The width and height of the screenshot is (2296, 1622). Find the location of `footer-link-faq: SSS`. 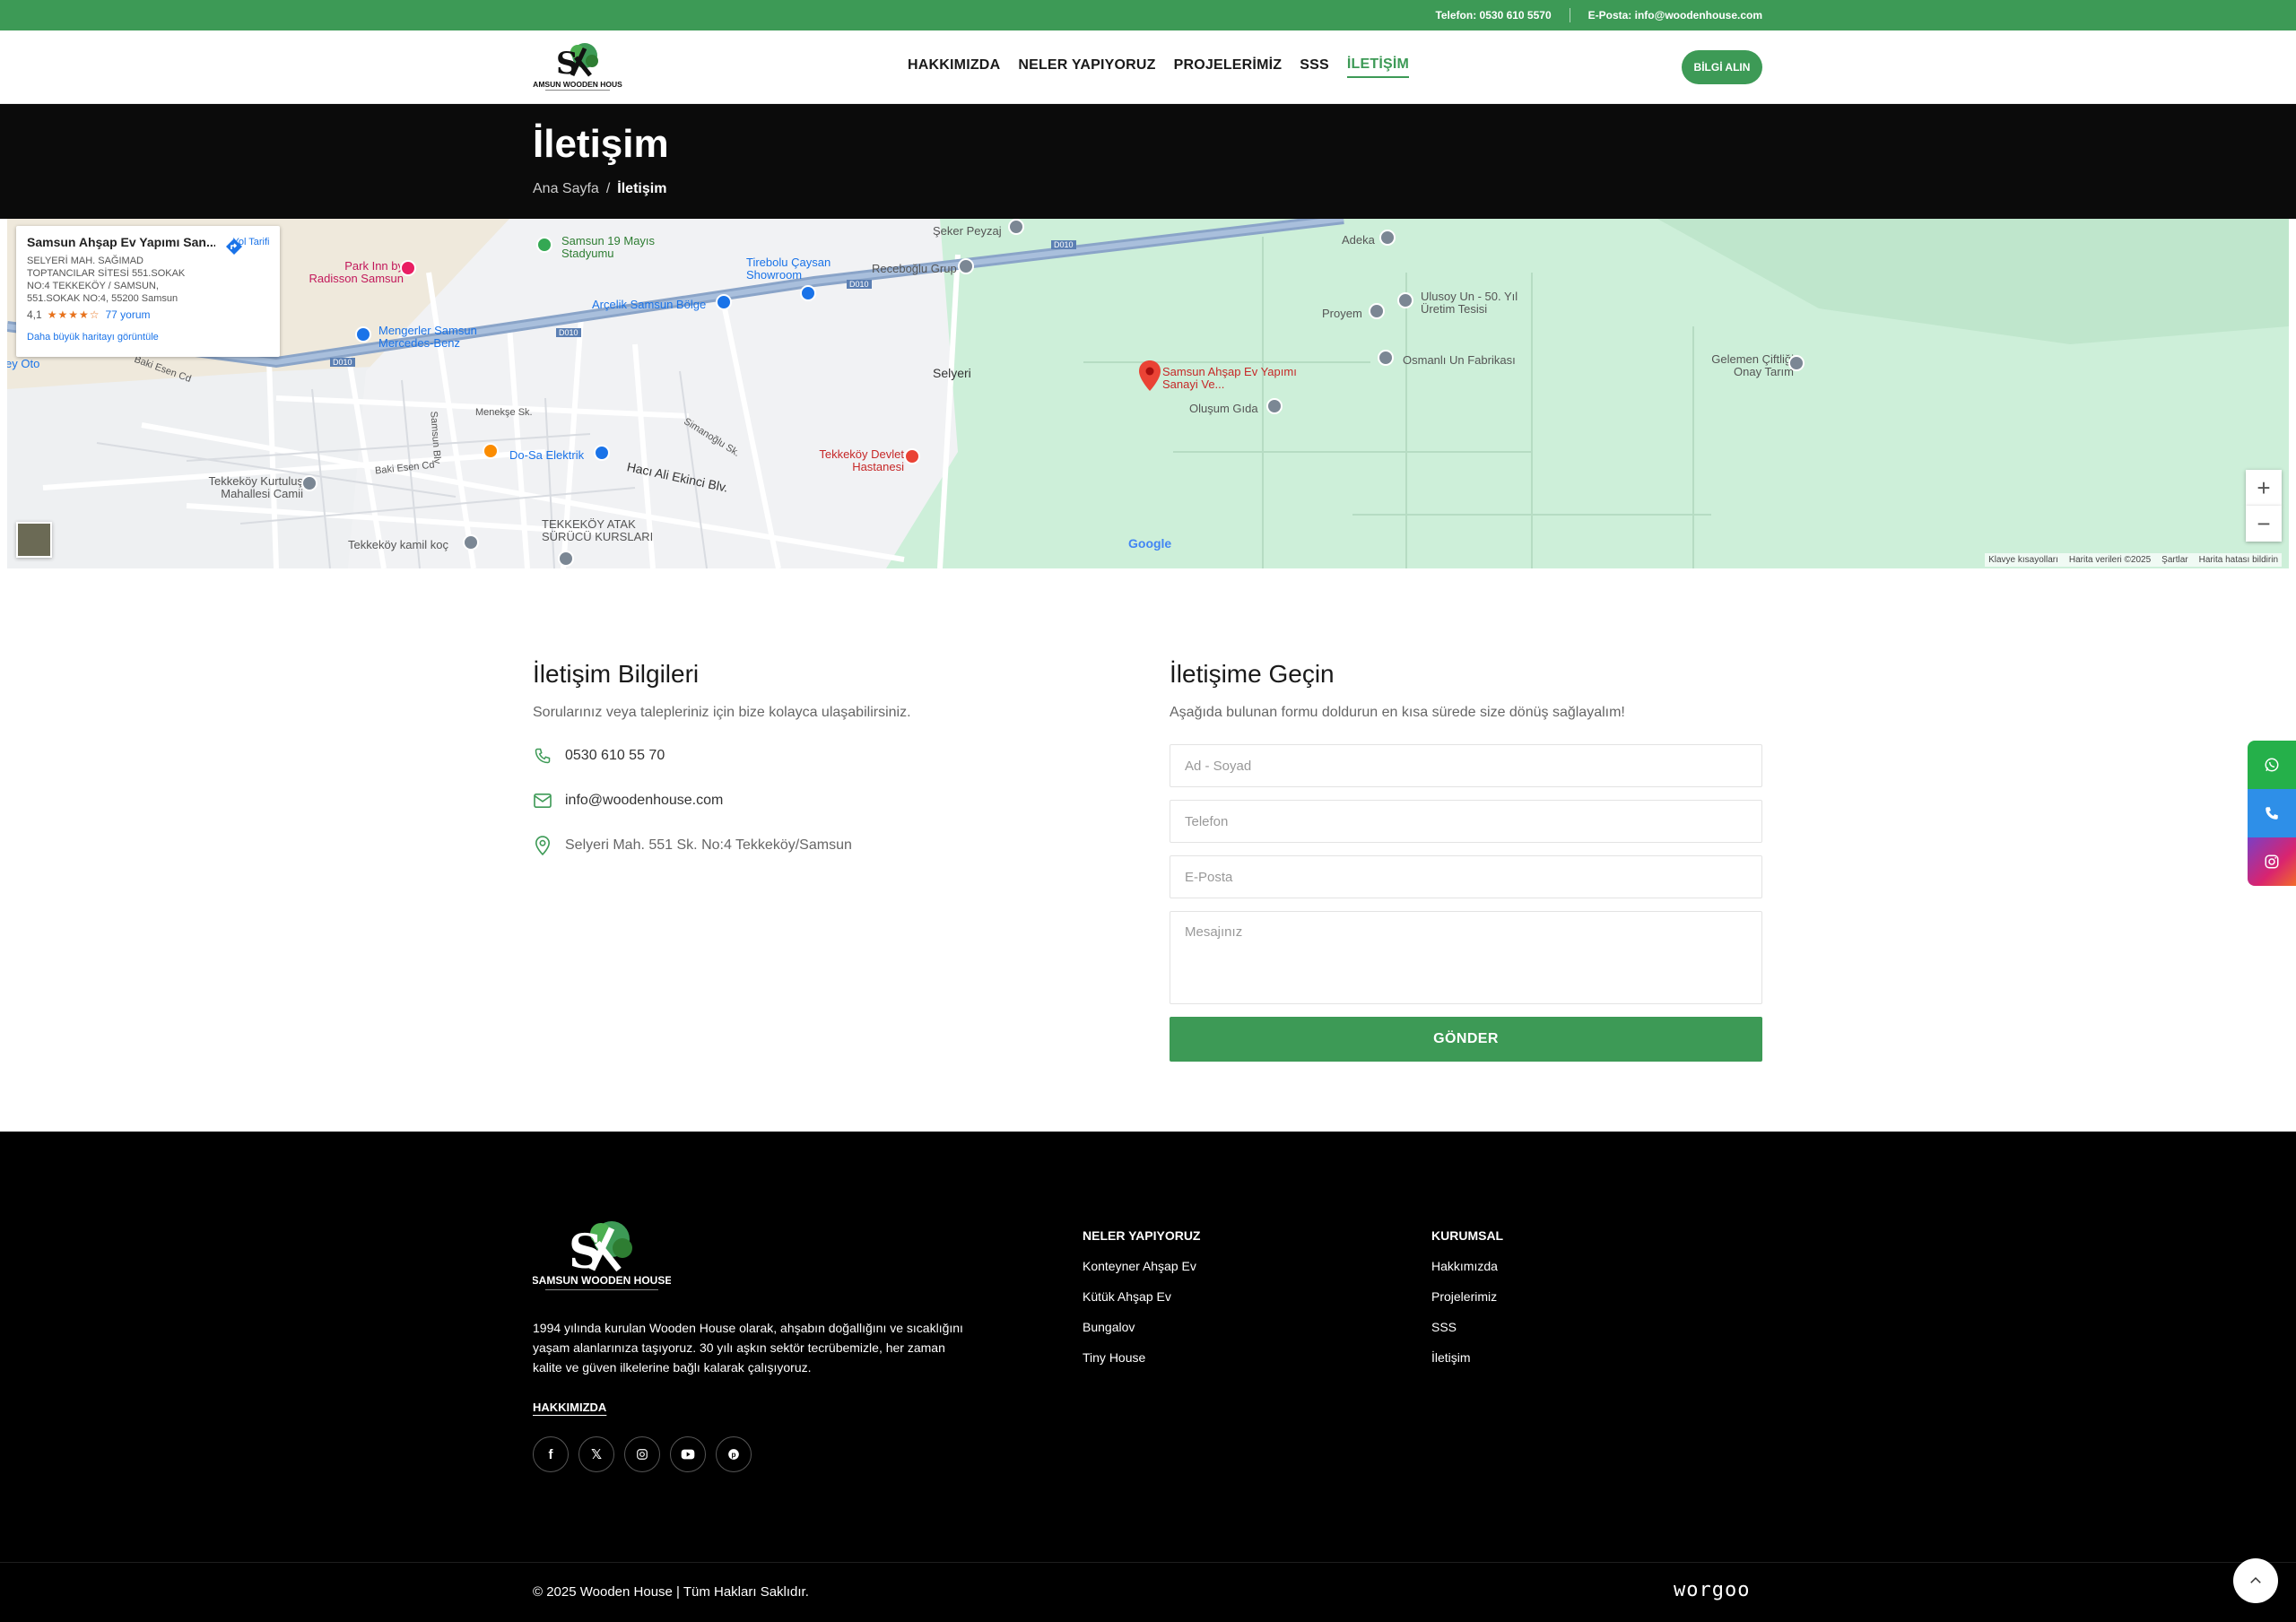

footer-link-faq: SSS is located at coordinates (1467, 1327).